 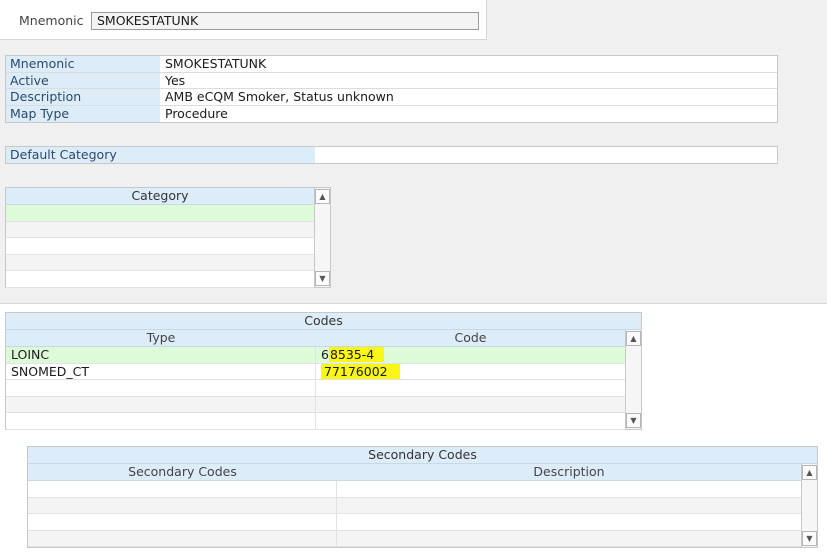 I want to click on type-cell: LOINC, so click(x=161, y=355).